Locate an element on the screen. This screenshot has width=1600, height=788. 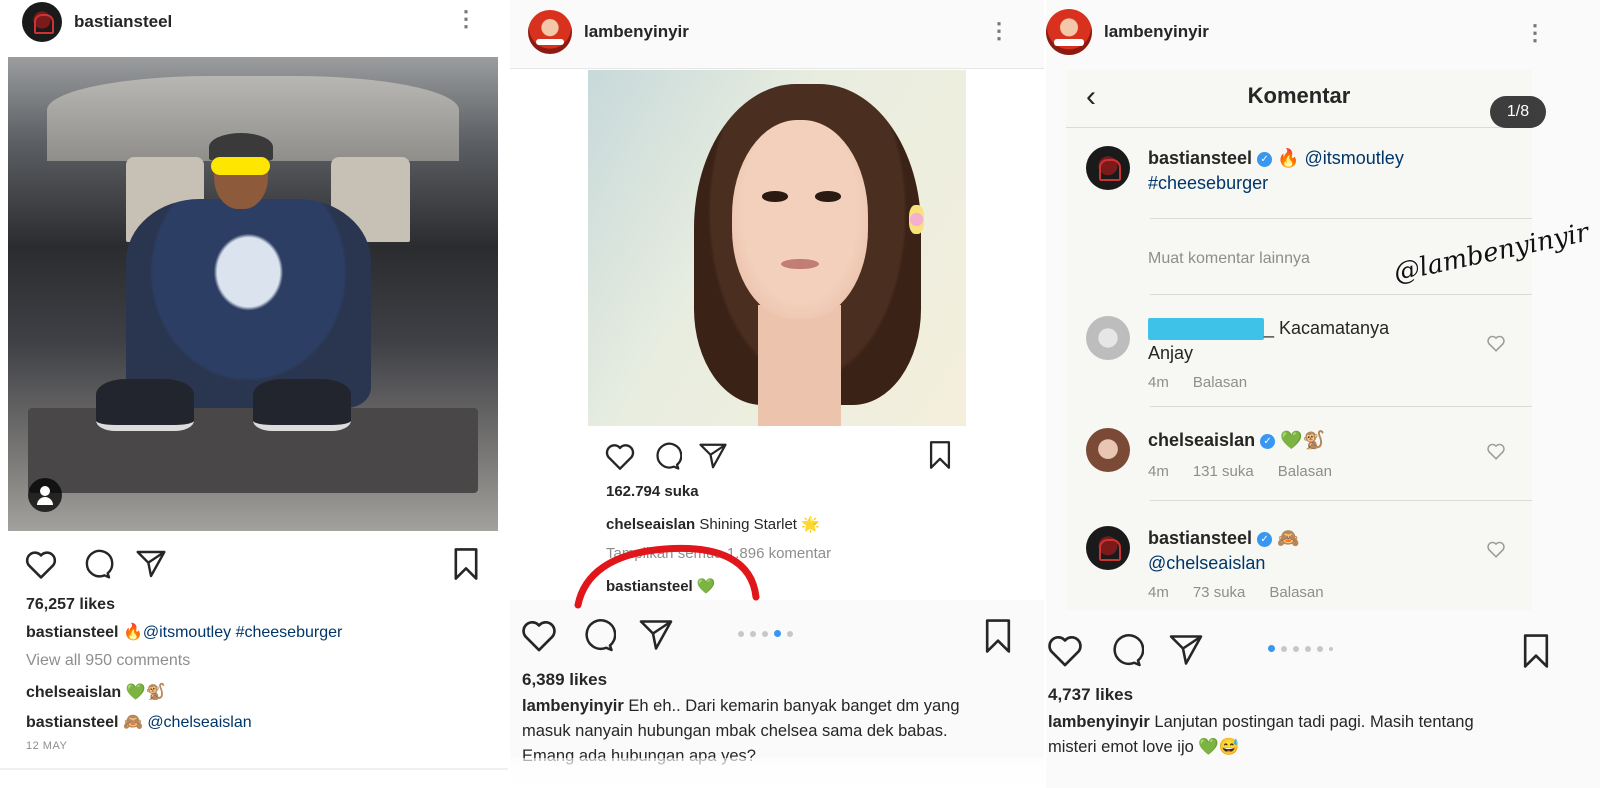
likes-count: 4,737 likes is located at coordinates (1090, 695).